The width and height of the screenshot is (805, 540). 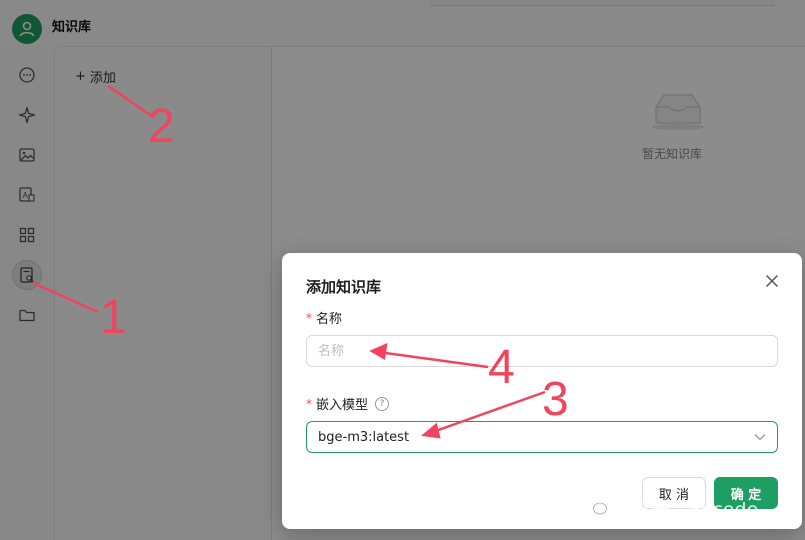 What do you see at coordinates (596, 508) in the screenshot?
I see `wechat-icon` at bounding box center [596, 508].